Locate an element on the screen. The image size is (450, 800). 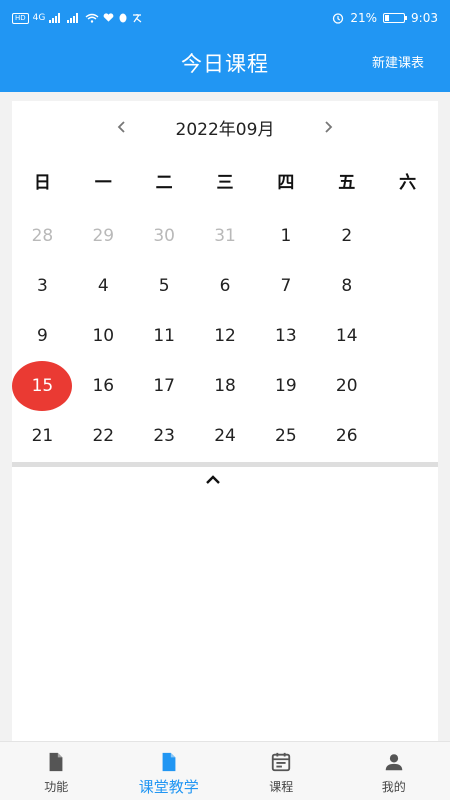
nav-item-1: 课堂教学 is located at coordinates (169, 771).